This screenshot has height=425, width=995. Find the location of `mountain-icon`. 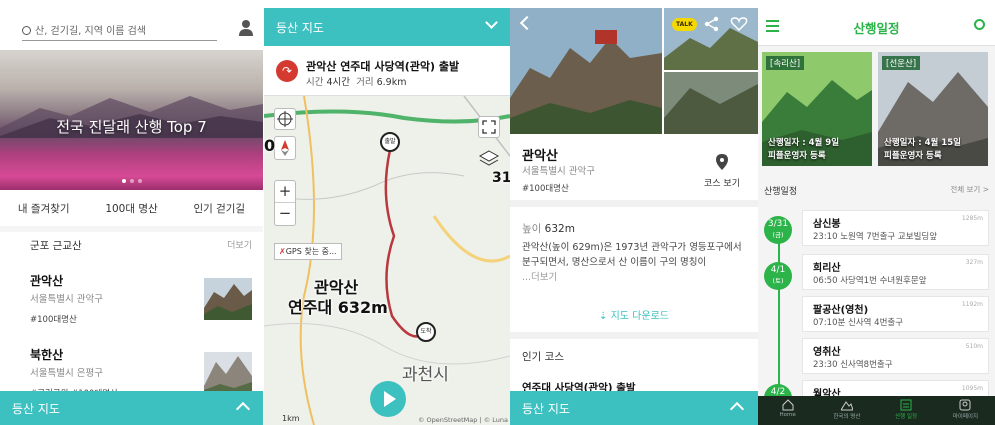

mountain-icon is located at coordinates (846, 406).